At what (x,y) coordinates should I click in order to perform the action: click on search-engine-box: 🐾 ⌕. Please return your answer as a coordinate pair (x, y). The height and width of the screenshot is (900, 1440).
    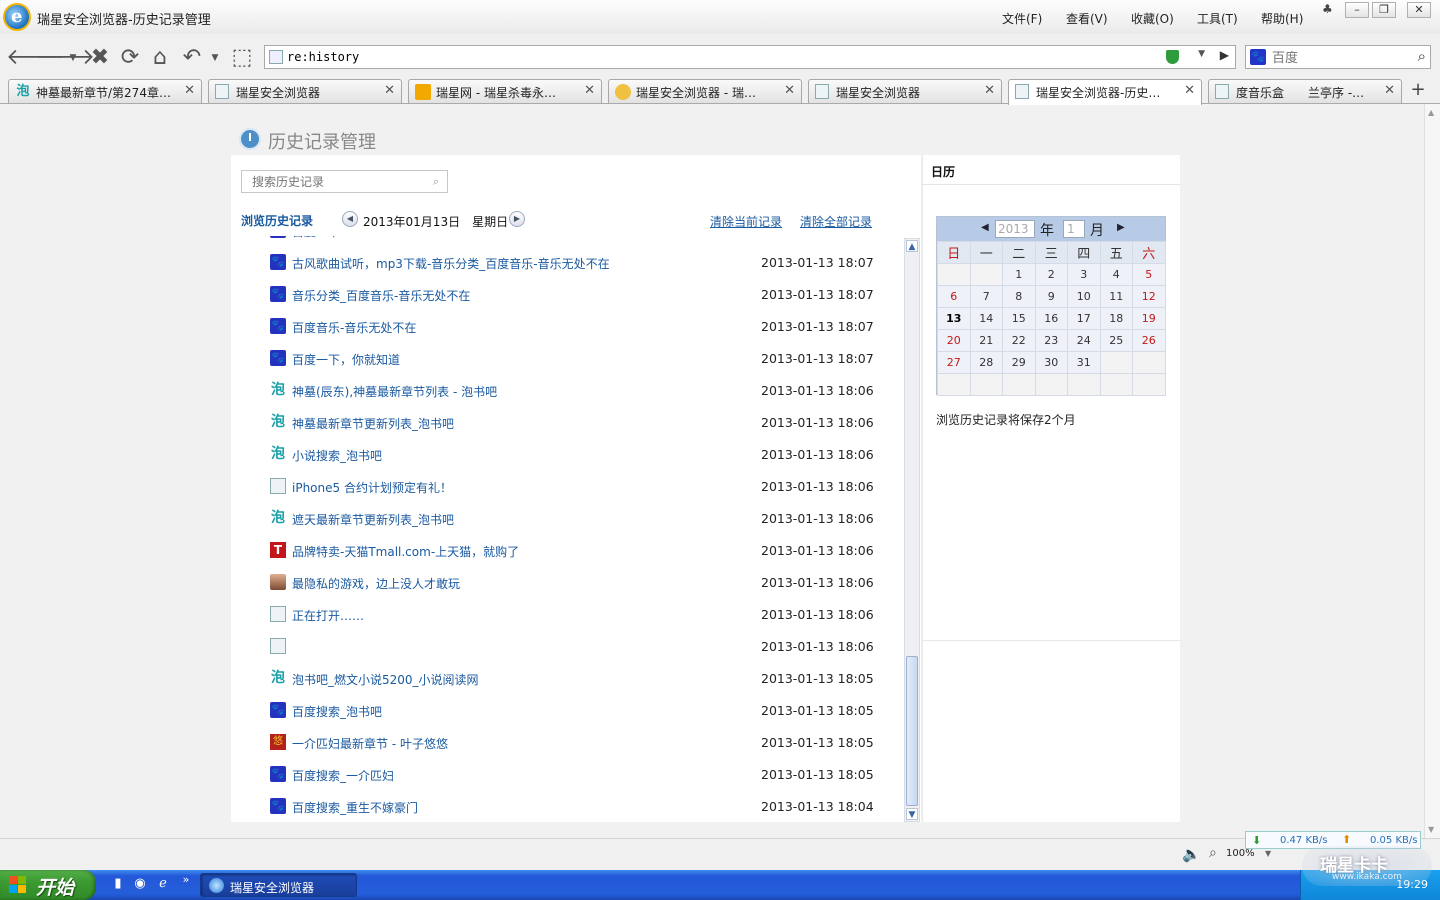
    Looking at the image, I should click on (1338, 57).